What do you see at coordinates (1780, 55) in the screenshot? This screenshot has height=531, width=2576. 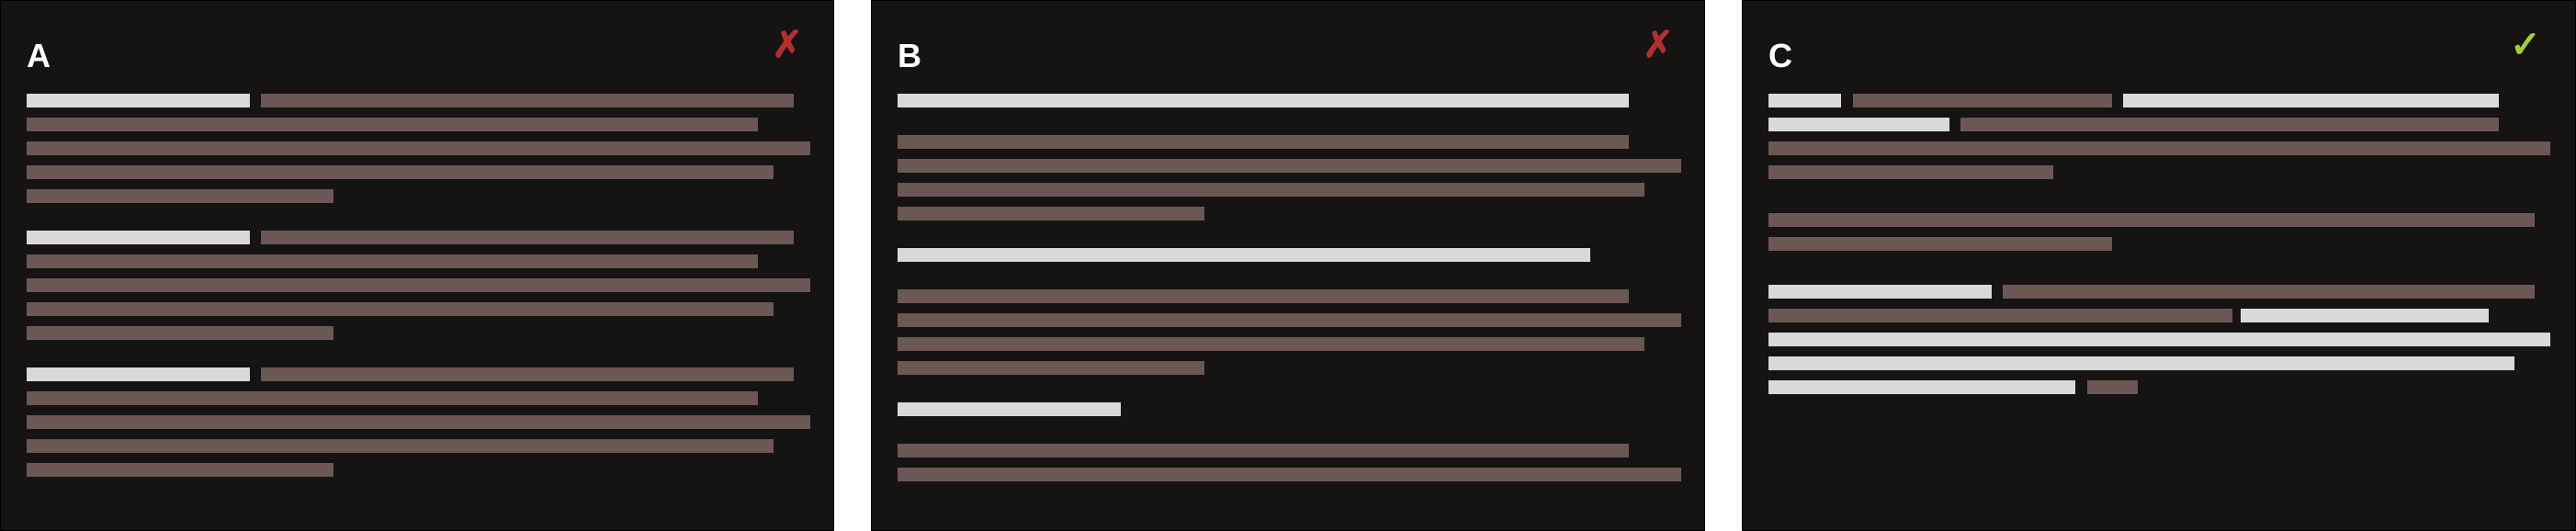 I see `panel-label: C` at bounding box center [1780, 55].